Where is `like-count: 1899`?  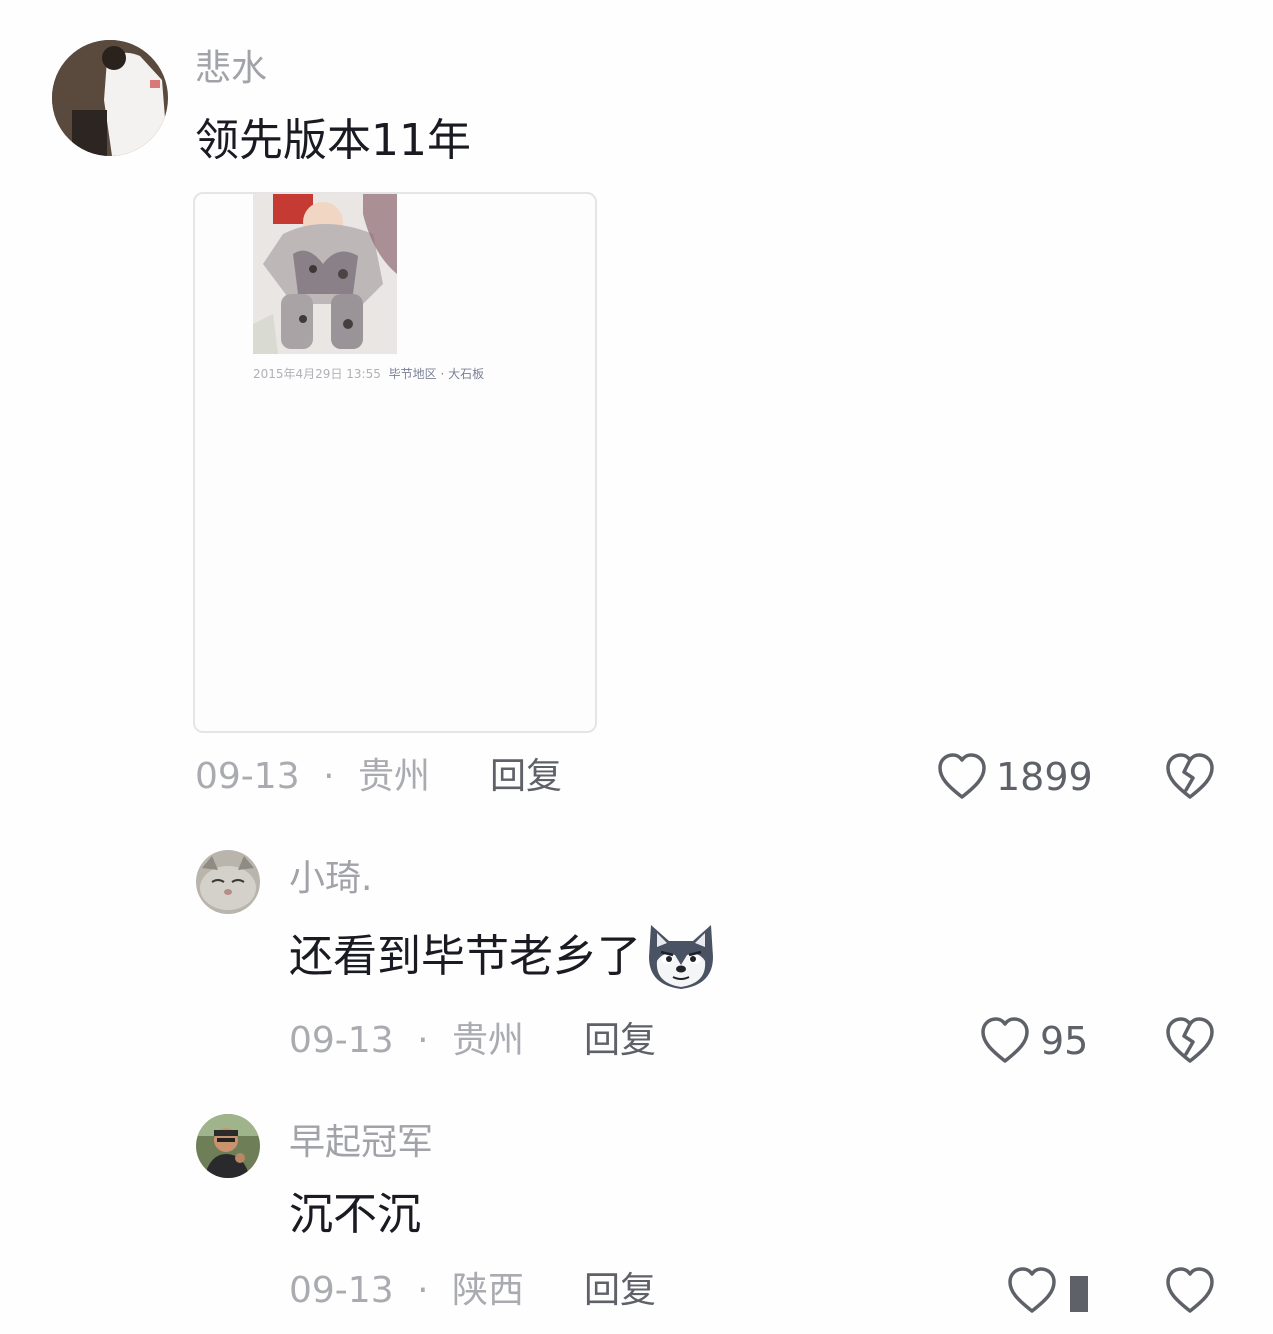
like-count: 1899 is located at coordinates (1044, 777).